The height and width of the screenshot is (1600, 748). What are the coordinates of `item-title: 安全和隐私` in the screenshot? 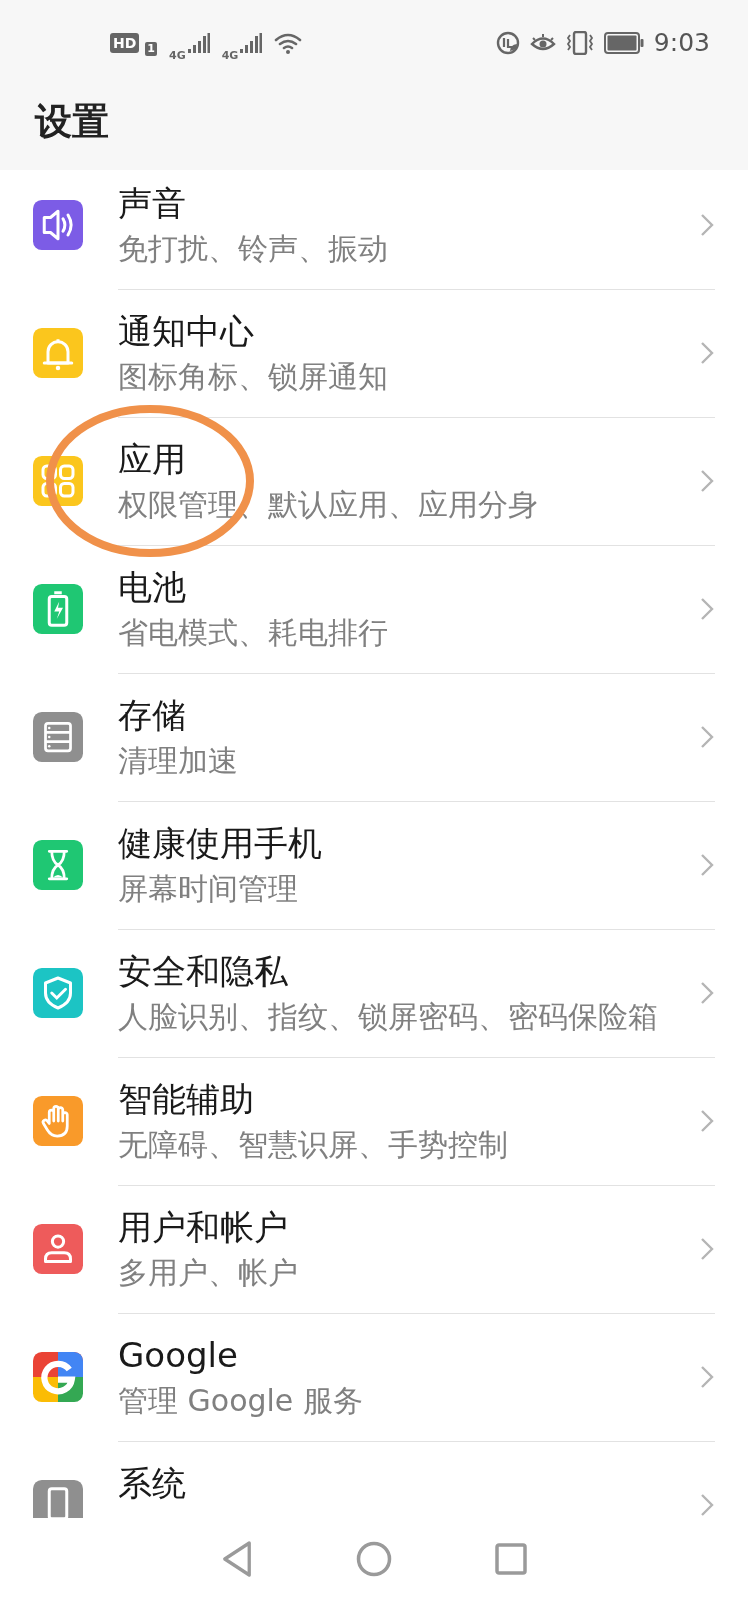 It's located at (203, 971).